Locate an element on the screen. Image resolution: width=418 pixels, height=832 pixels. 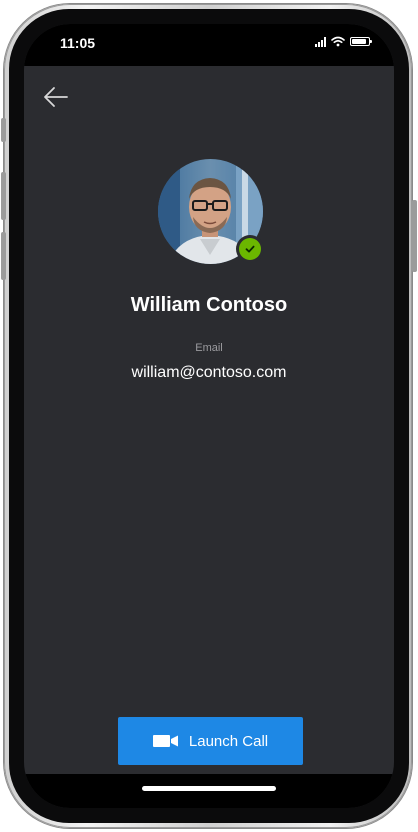
arrow-left-icon is located at coordinates (56, 97).